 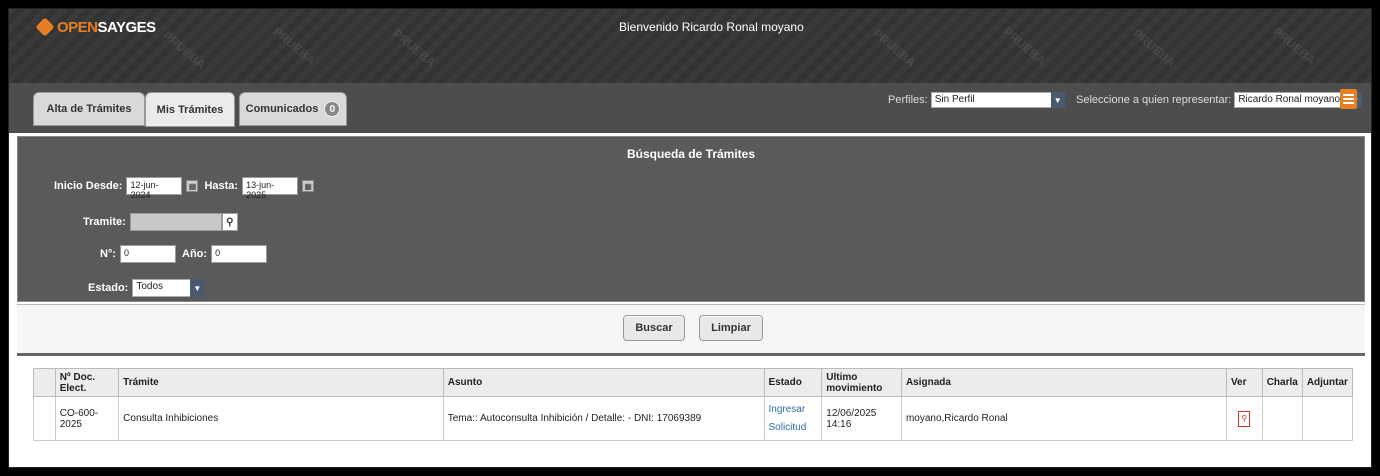 I want to click on perfiles-group: Perfiles: Sin Perfil ▼, so click(x=976, y=100).